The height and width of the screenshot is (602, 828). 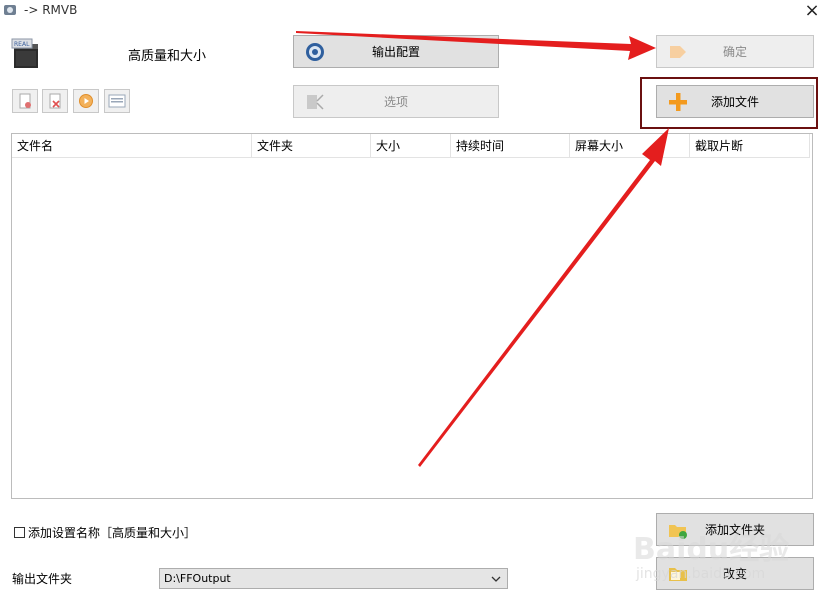 I want to click on arrow-to-ok, so click(x=476, y=45).